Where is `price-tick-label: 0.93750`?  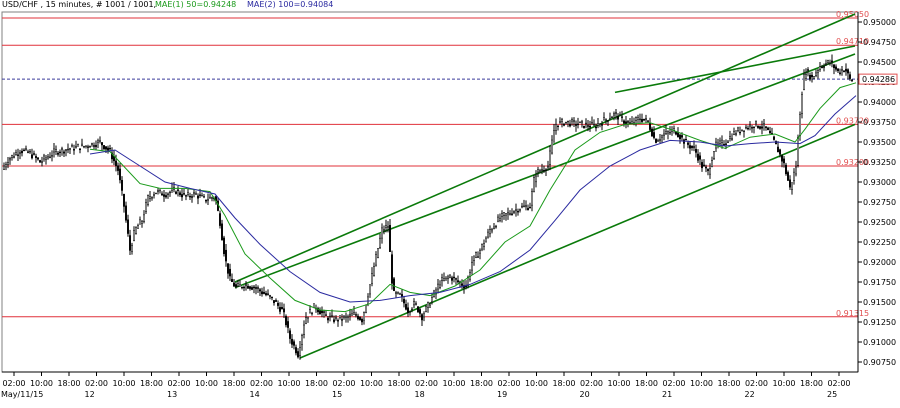
price-tick-label: 0.93750 is located at coordinates (879, 122).